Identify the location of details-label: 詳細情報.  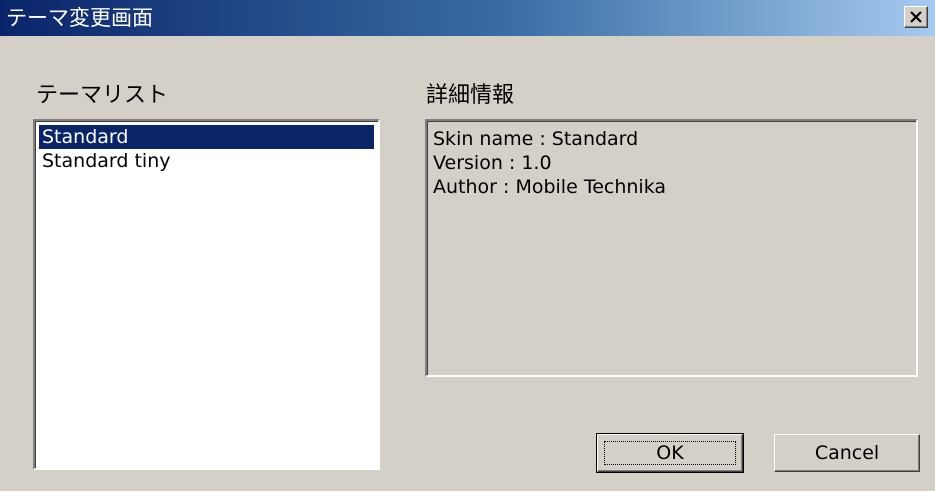
(470, 95).